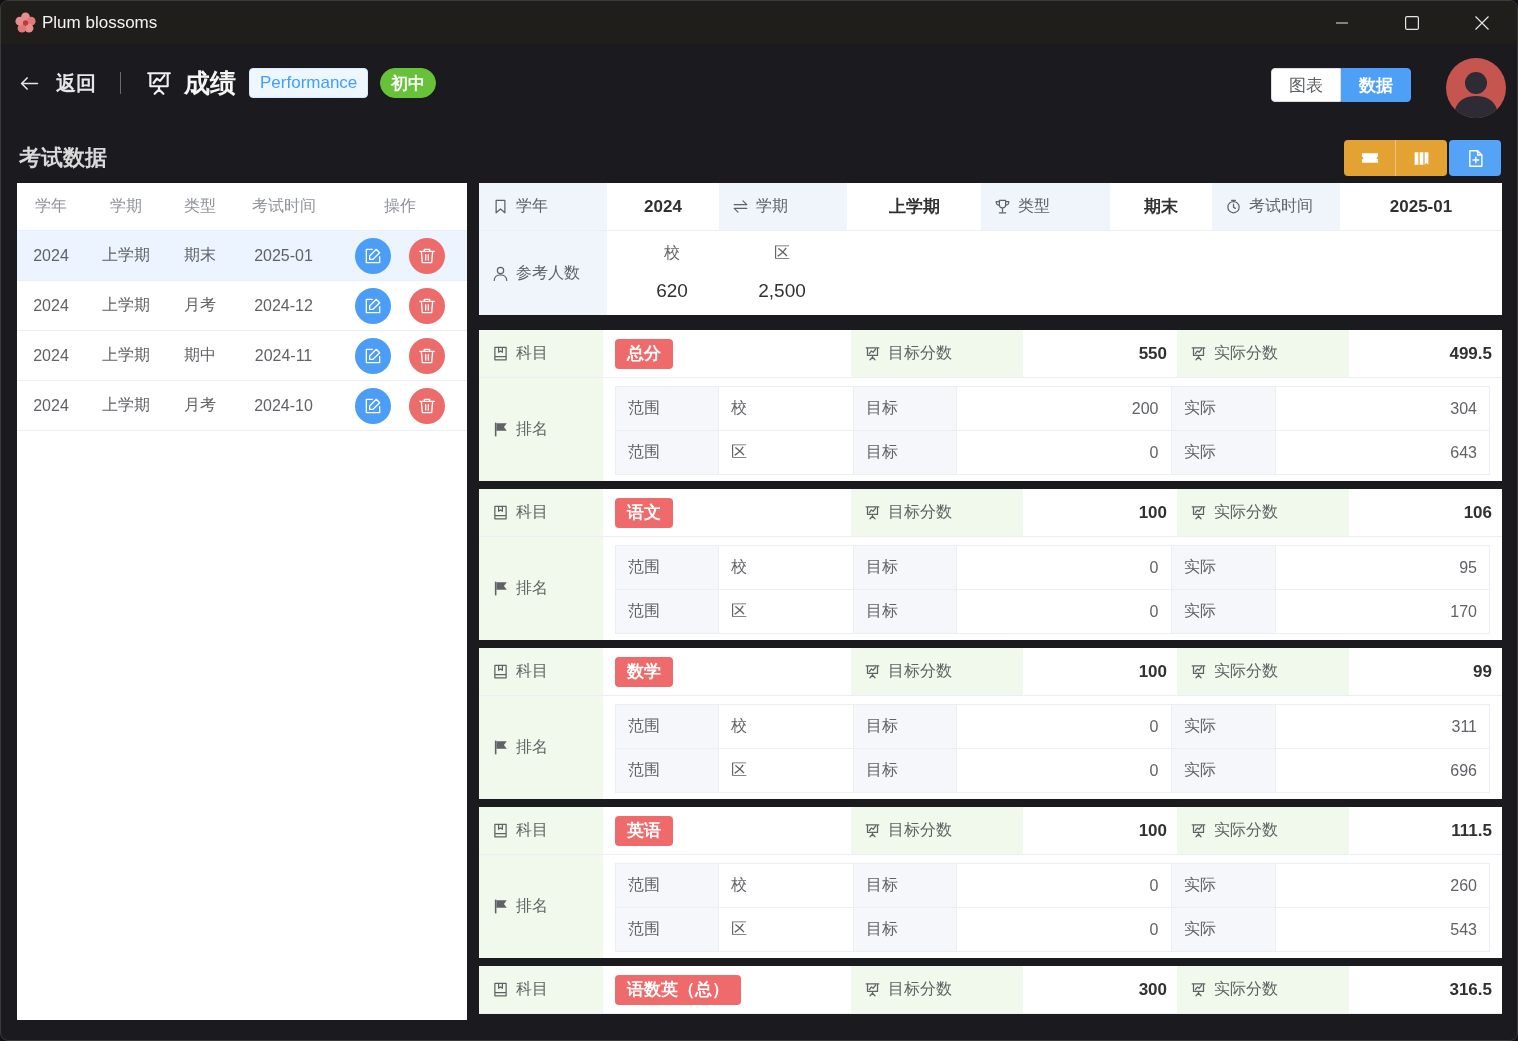 The width and height of the screenshot is (1518, 1041). I want to click on exam-type: 期中, so click(200, 355).